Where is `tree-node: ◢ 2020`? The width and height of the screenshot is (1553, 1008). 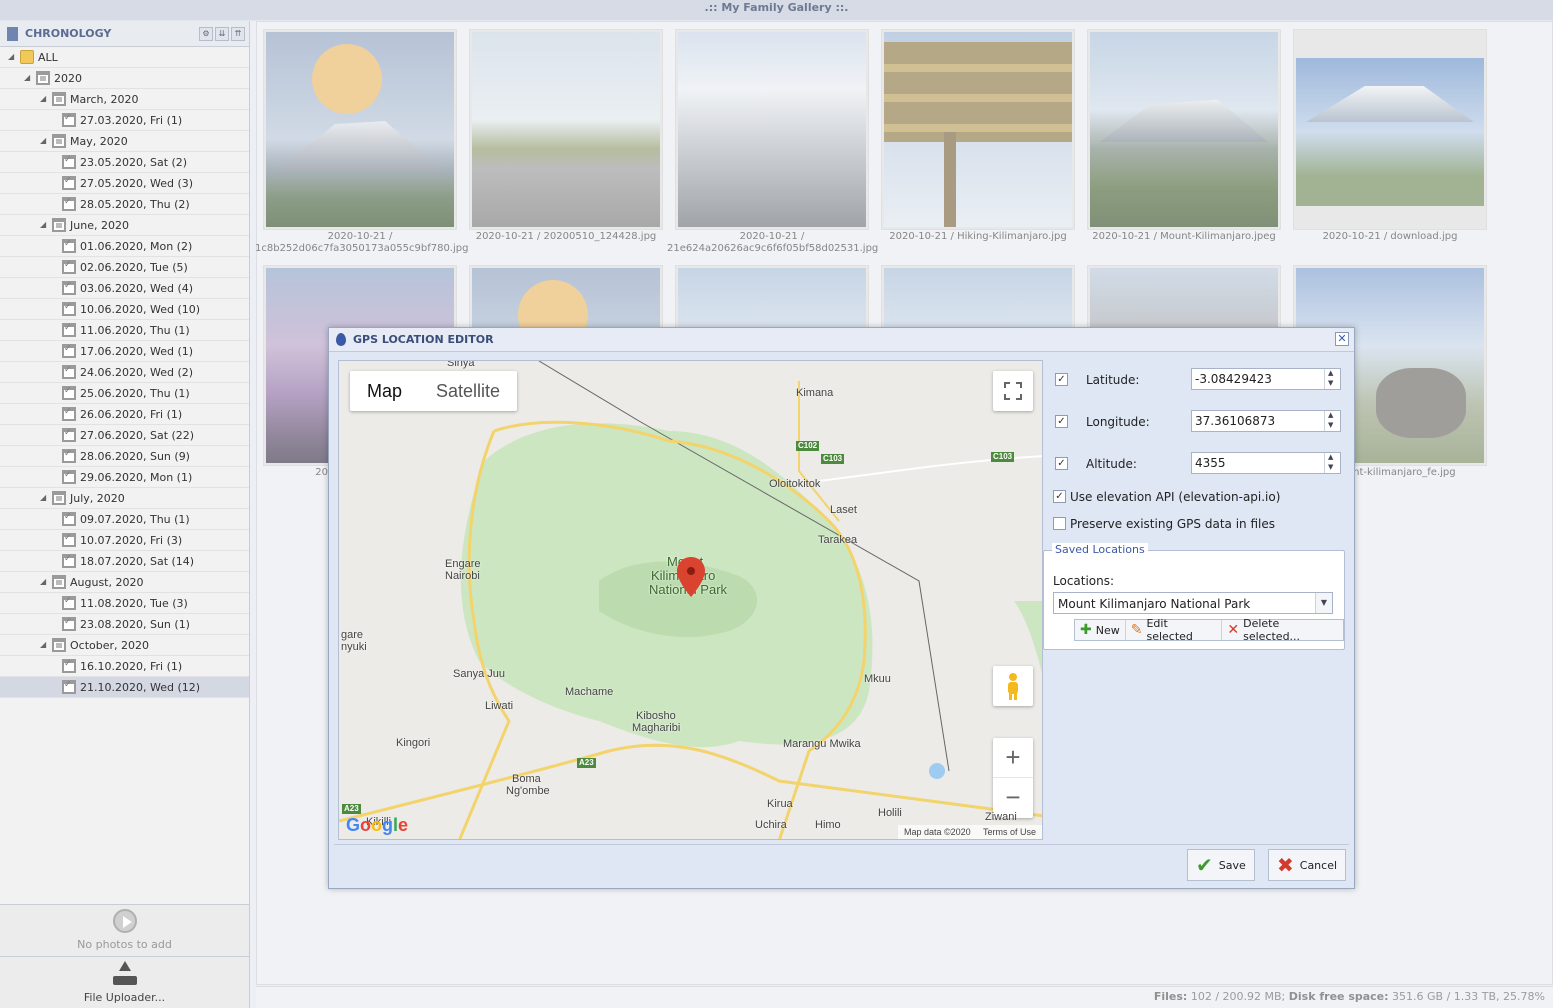
tree-node: ◢ 2020 is located at coordinates (124, 78).